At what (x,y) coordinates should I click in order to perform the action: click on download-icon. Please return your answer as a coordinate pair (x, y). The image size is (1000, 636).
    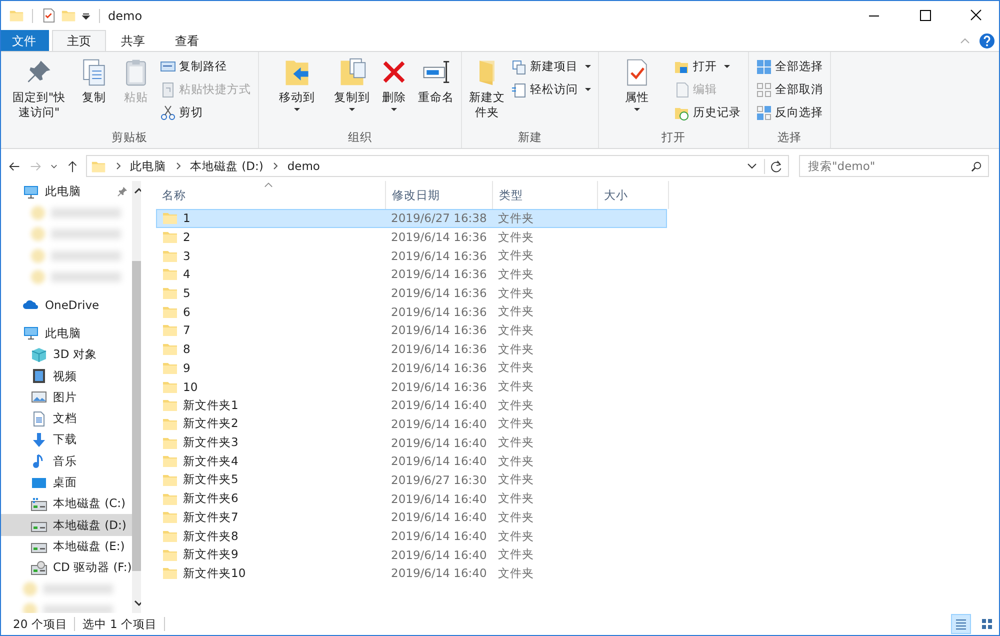
    Looking at the image, I should click on (39, 440).